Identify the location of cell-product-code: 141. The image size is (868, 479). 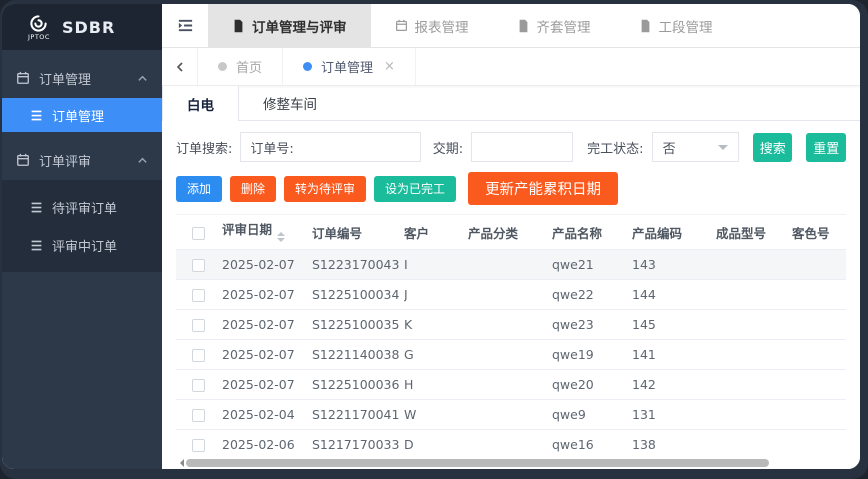
(674, 354).